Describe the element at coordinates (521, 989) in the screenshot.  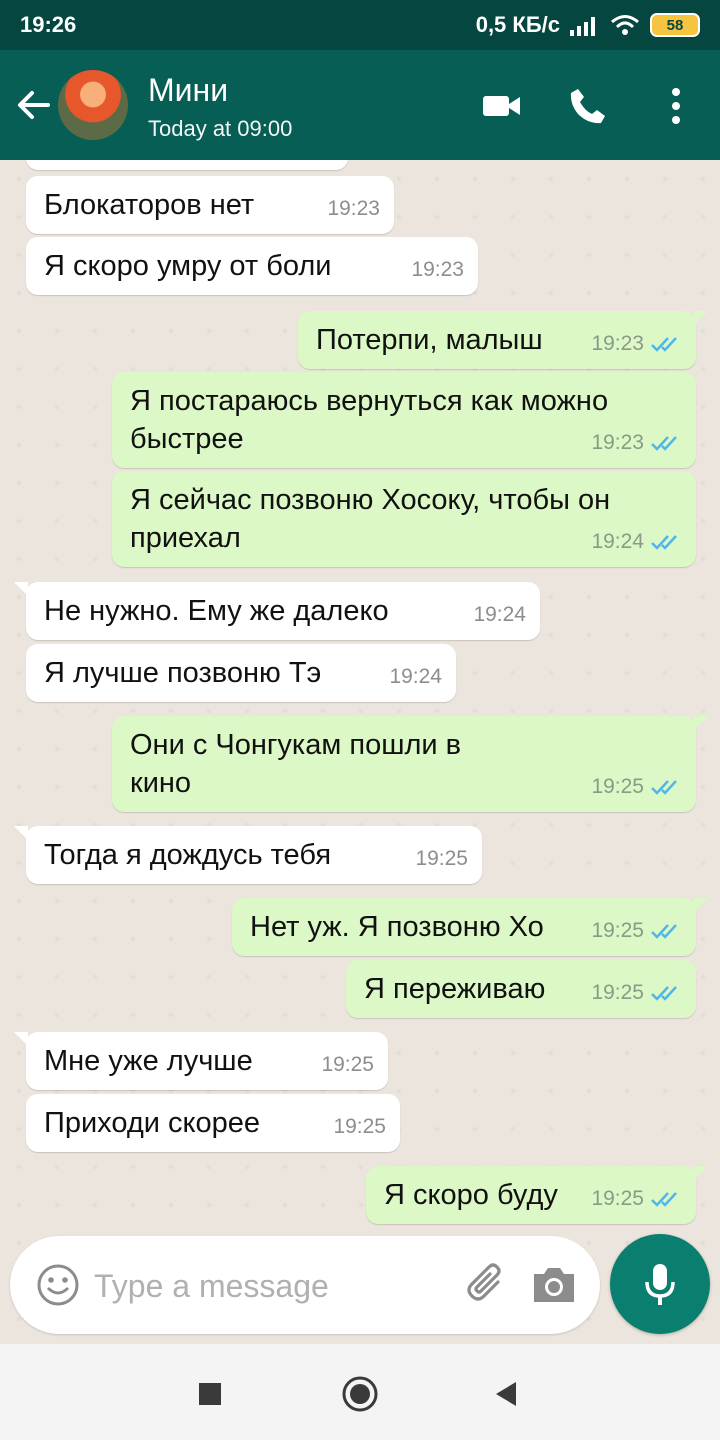
I see `message-outgoing: Я переживаю 19:25` at that location.